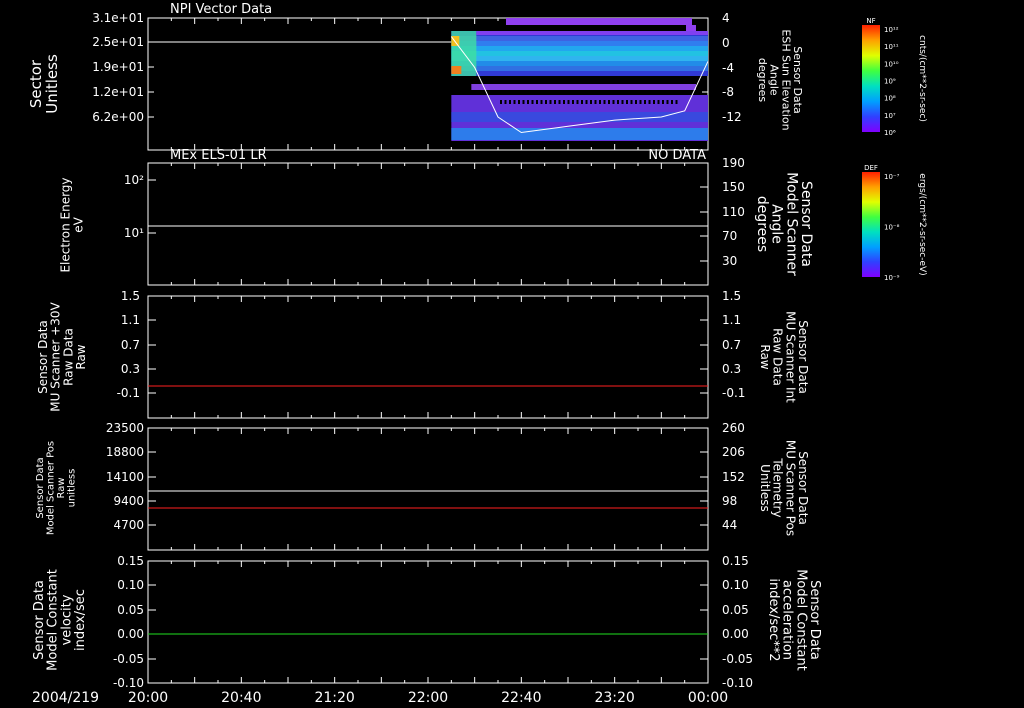 The height and width of the screenshot is (708, 1024). Describe the element at coordinates (890, 99) in the screenshot. I see `colorbar-tick: 10⁸` at that location.